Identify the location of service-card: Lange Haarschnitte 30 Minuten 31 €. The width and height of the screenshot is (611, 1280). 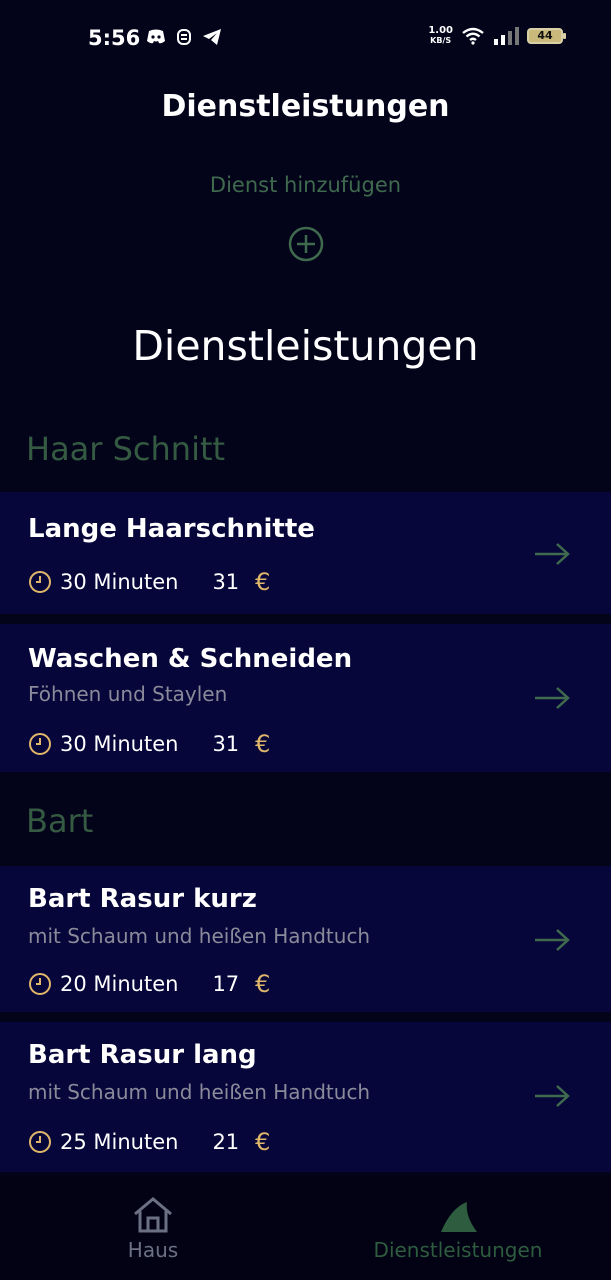
(305, 553).